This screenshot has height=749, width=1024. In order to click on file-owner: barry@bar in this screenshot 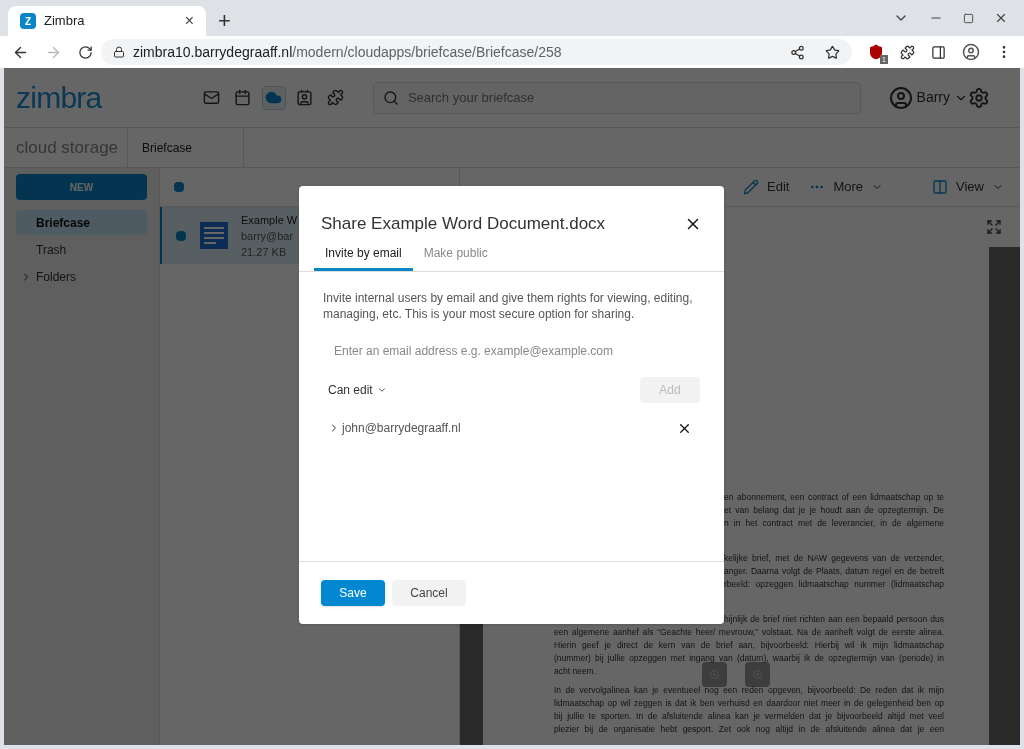, I will do `click(268, 236)`.